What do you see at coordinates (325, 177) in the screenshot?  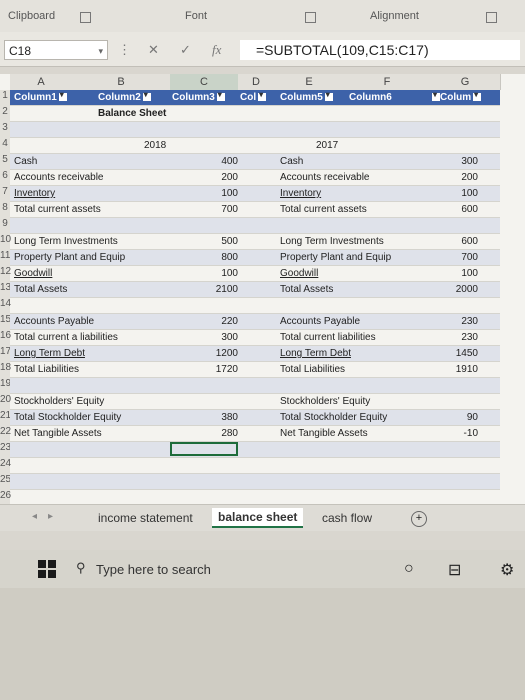 I see `row-label-2017: Accounts receivable` at bounding box center [325, 177].